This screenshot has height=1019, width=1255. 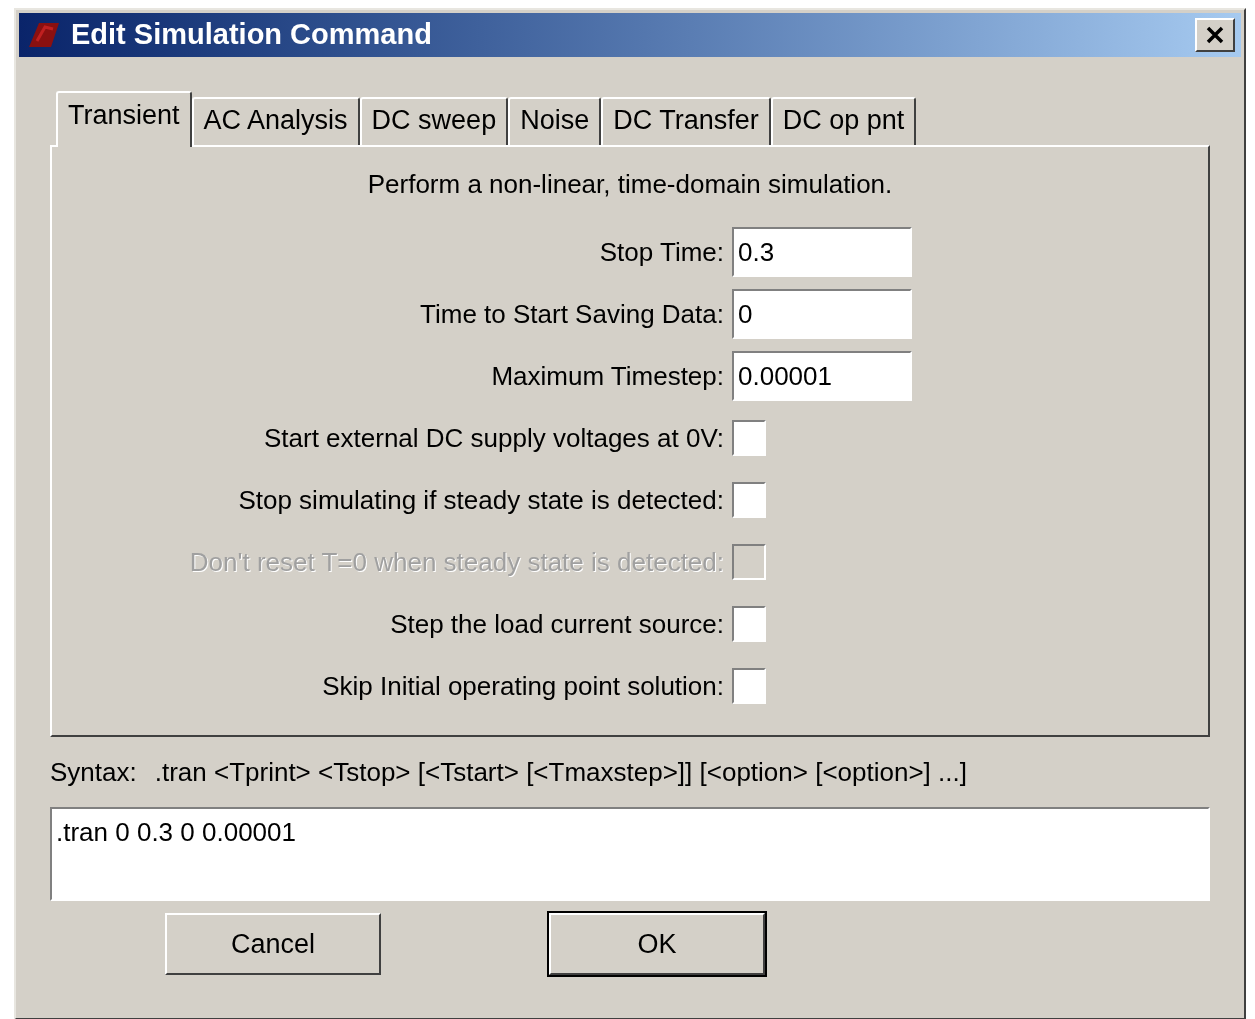 I want to click on tab: DC op pnt, so click(x=843, y=121).